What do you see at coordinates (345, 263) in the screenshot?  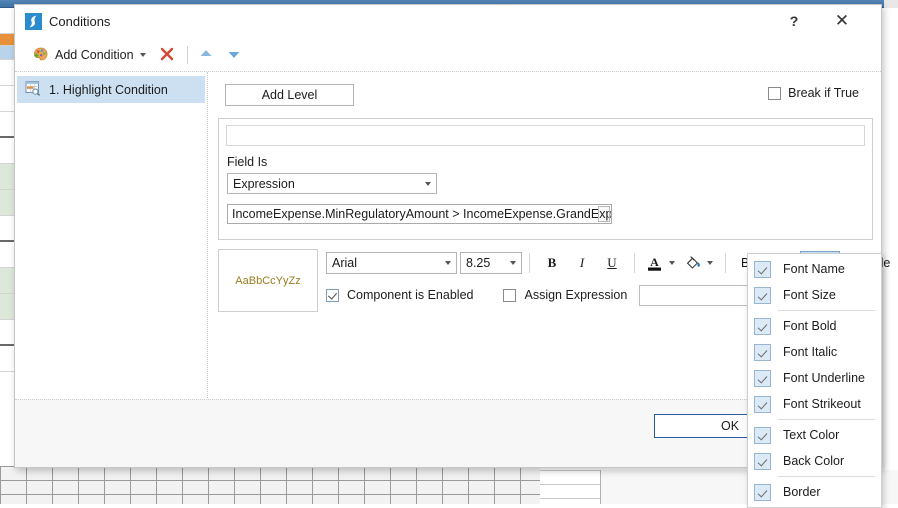 I see `font-name-value: Arial` at bounding box center [345, 263].